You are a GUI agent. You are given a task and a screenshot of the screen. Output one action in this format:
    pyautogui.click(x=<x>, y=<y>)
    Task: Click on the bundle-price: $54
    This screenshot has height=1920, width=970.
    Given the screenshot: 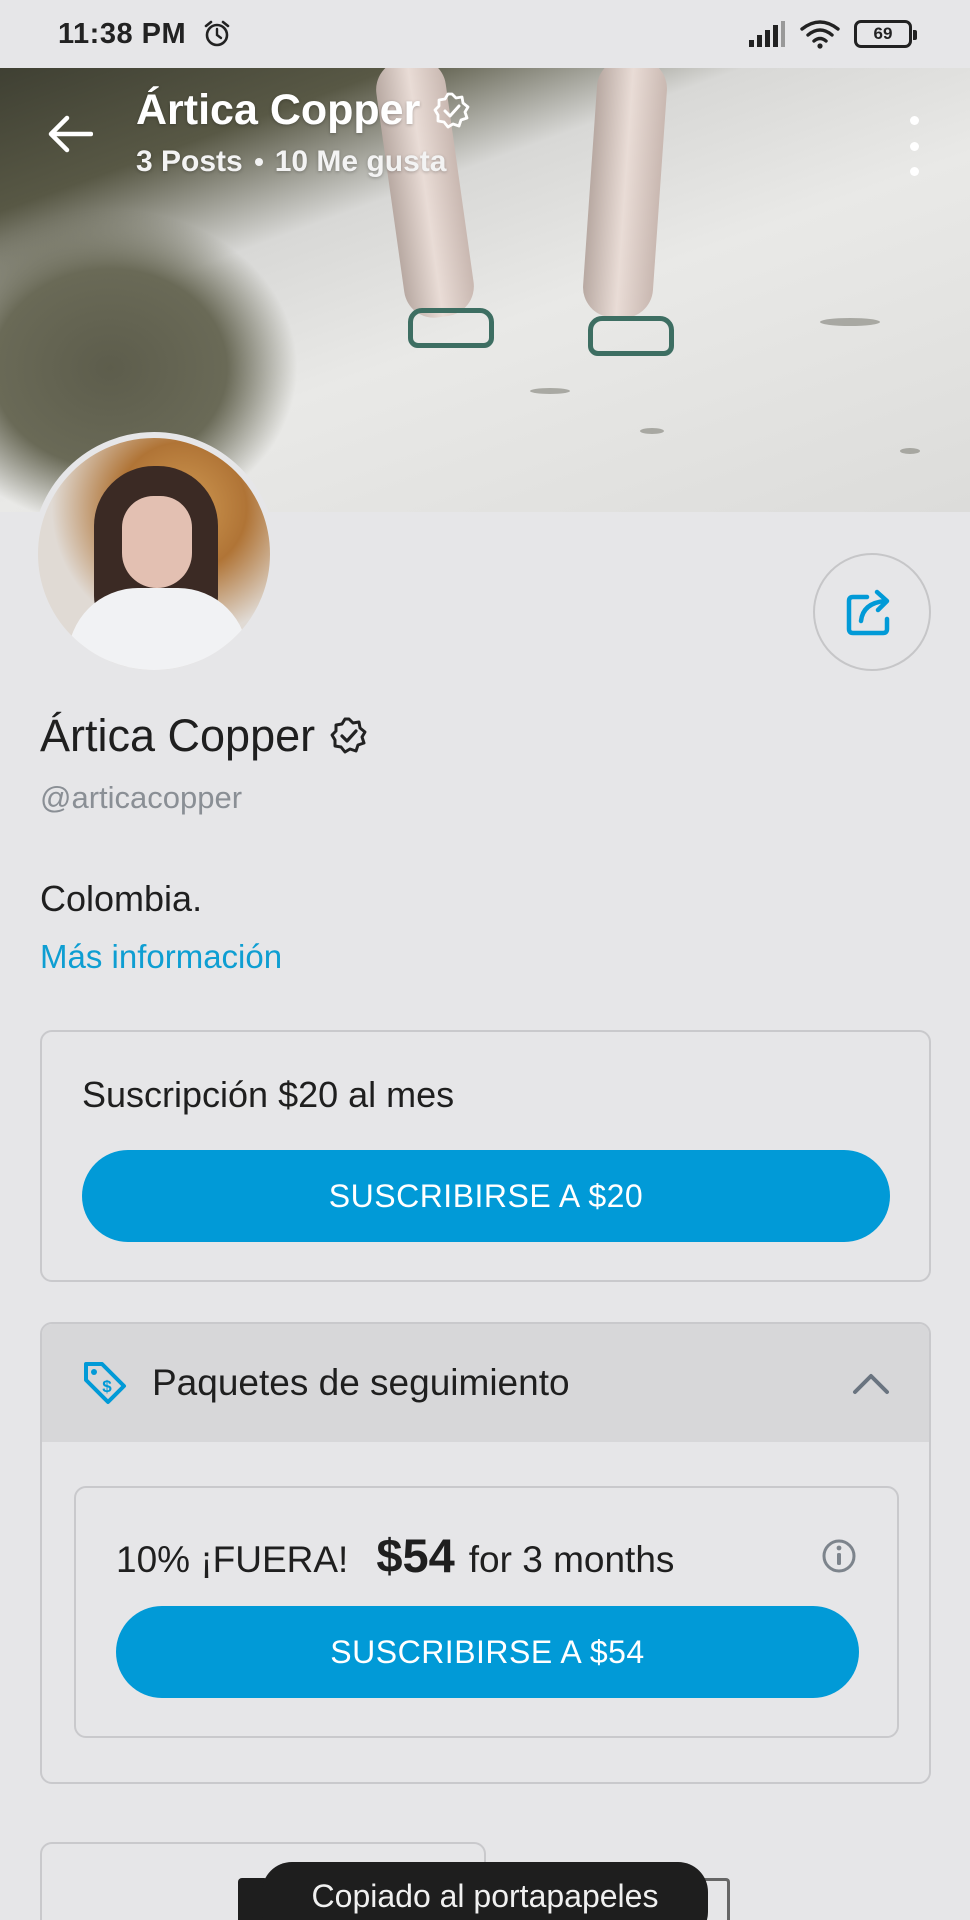 What is the action you would take?
    pyautogui.click(x=415, y=1555)
    